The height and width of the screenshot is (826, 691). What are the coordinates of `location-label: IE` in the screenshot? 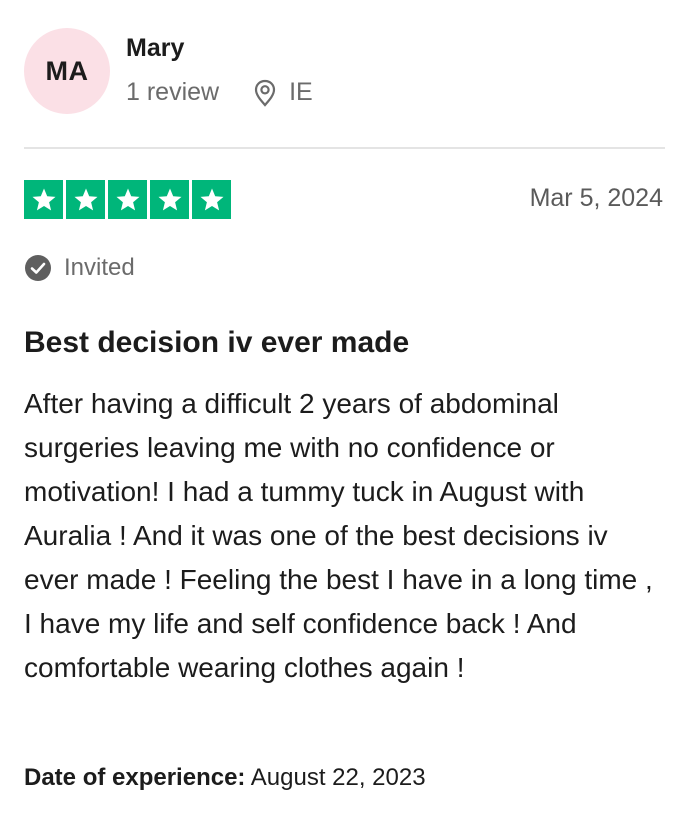 It's located at (301, 92).